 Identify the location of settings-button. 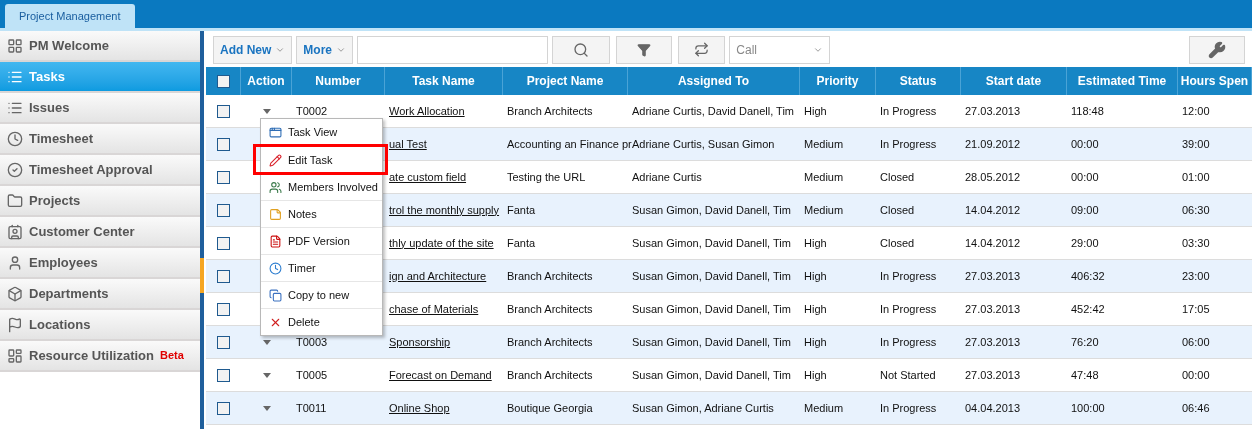
(1217, 49).